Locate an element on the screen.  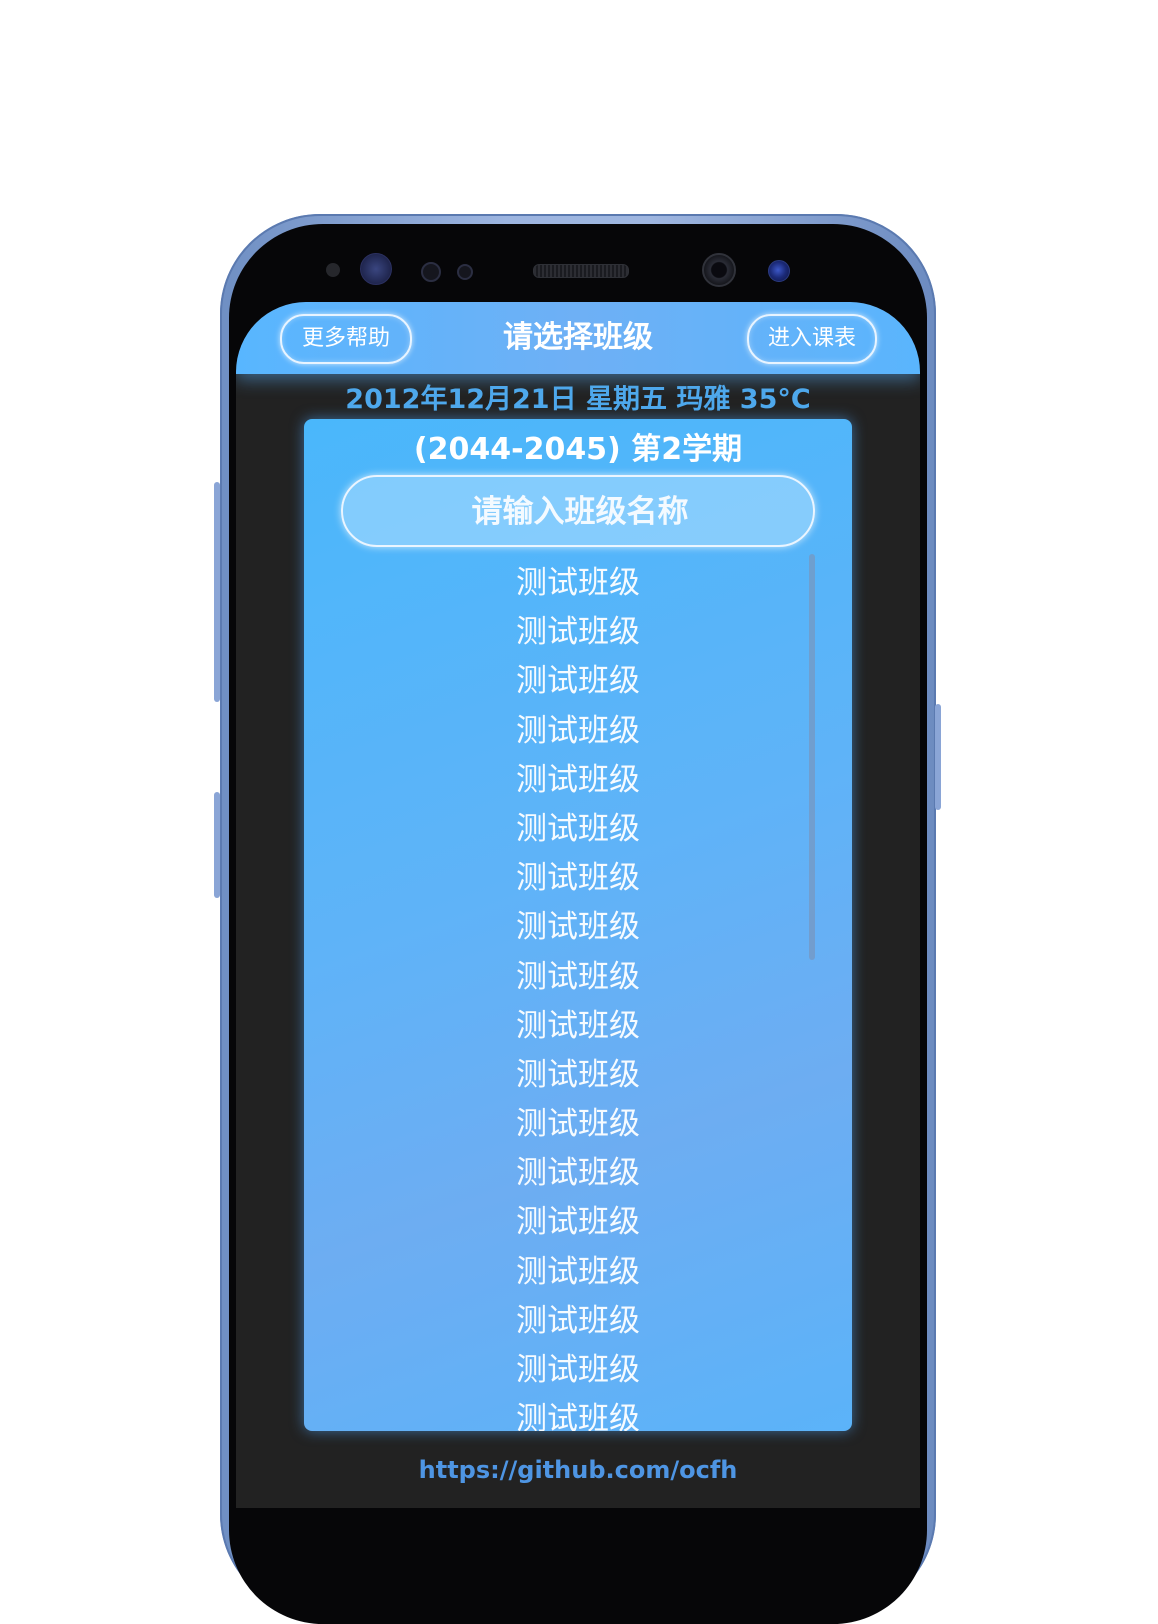
list-scrollbar is located at coordinates (812, 757).